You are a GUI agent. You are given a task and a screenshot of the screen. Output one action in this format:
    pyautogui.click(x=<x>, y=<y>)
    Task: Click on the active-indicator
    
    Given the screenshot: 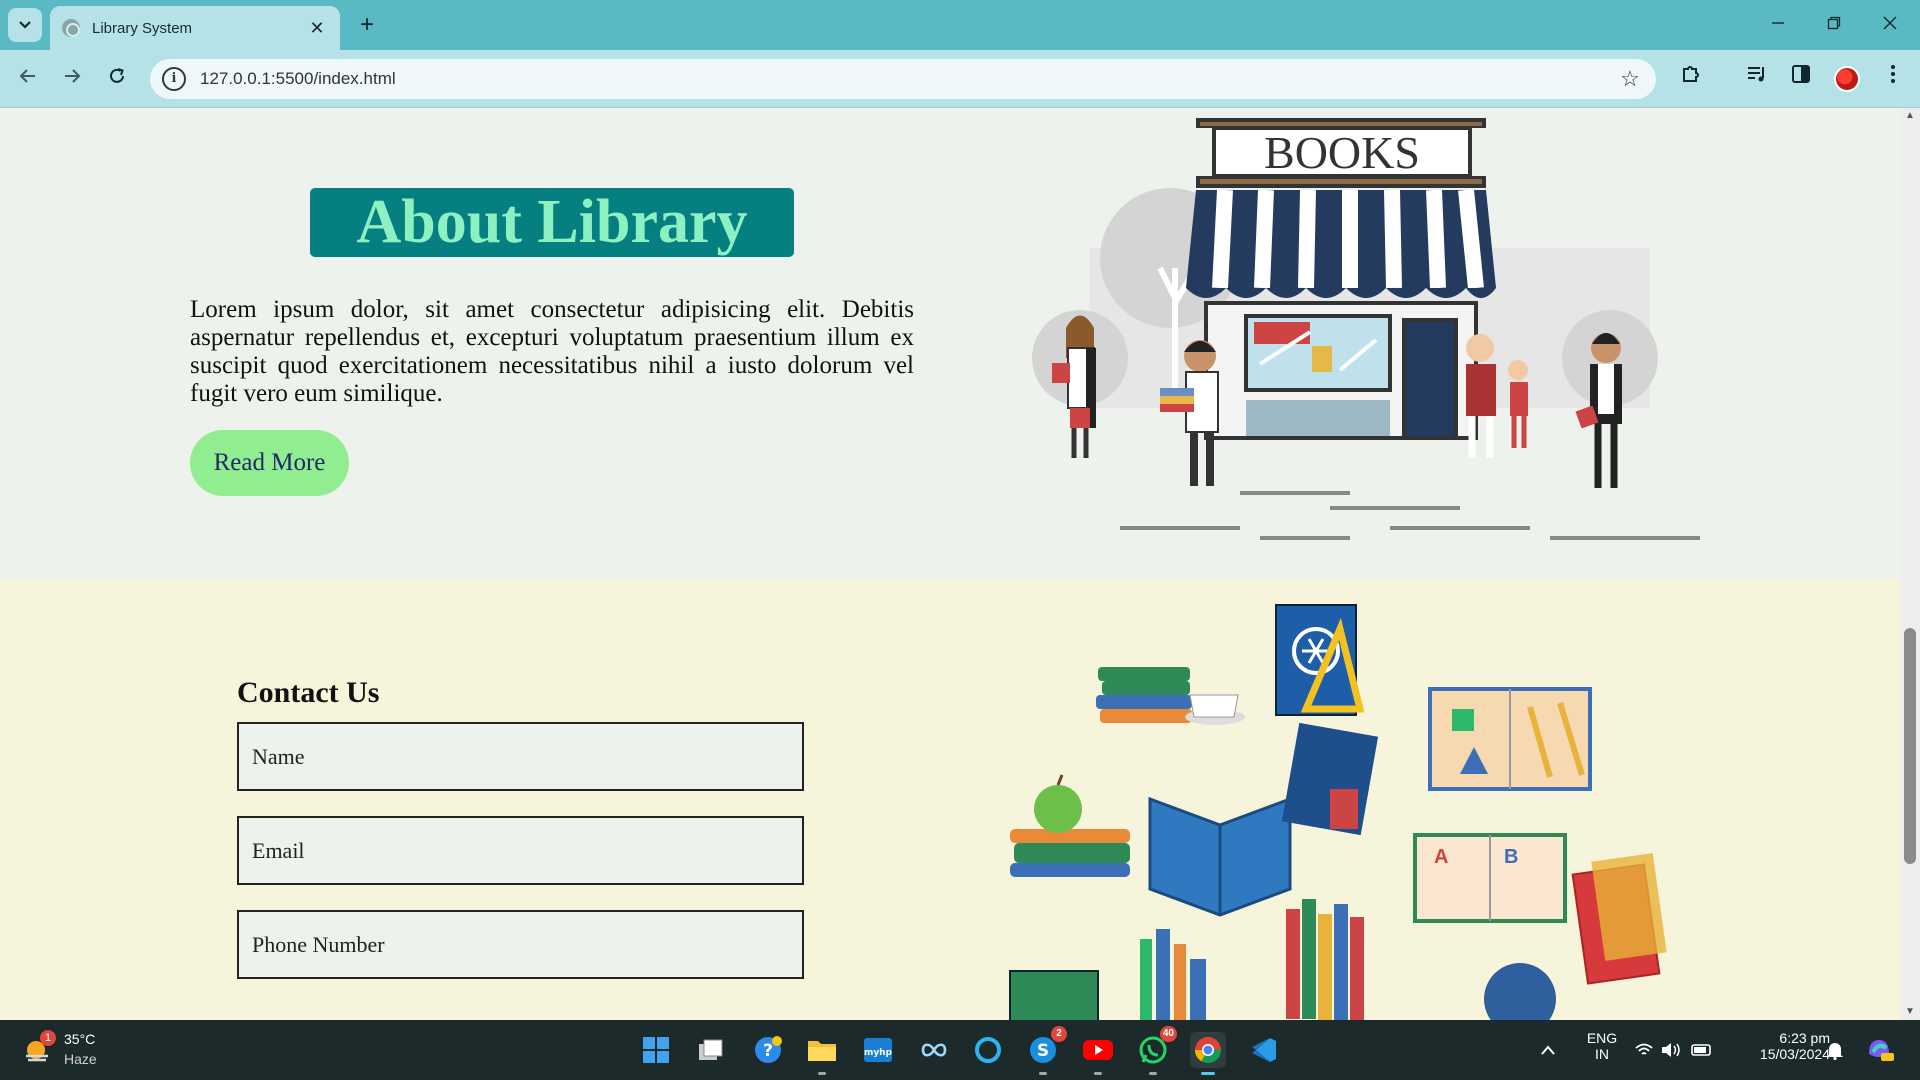 What is the action you would take?
    pyautogui.click(x=1208, y=1073)
    